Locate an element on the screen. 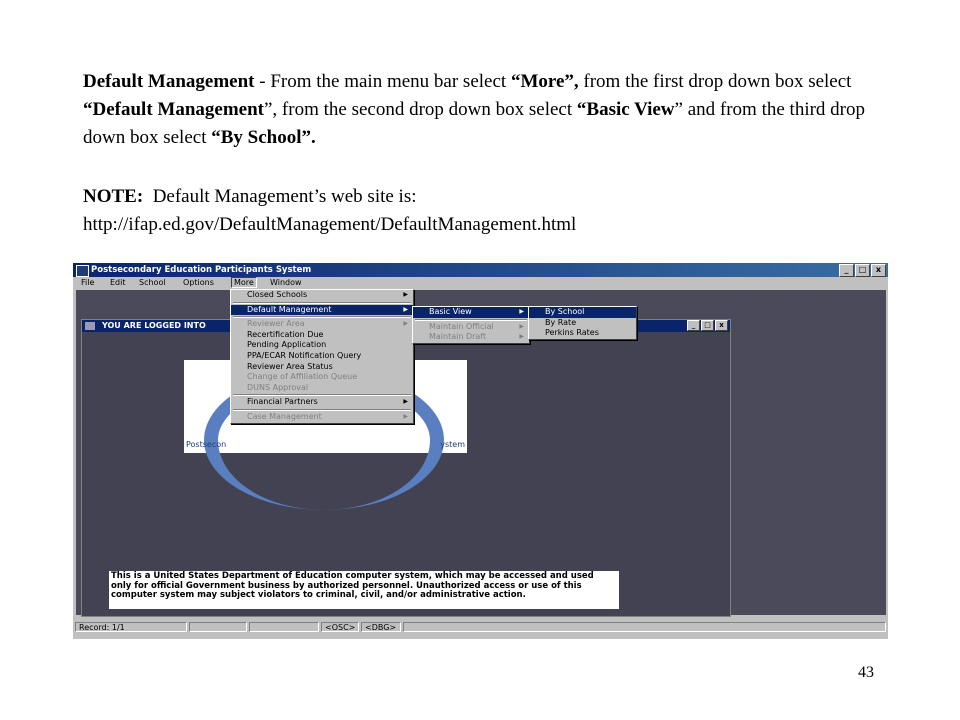 The width and height of the screenshot is (960, 720). menu-item-maintain-draft: Maintain Draft ▶ is located at coordinates (471, 337).